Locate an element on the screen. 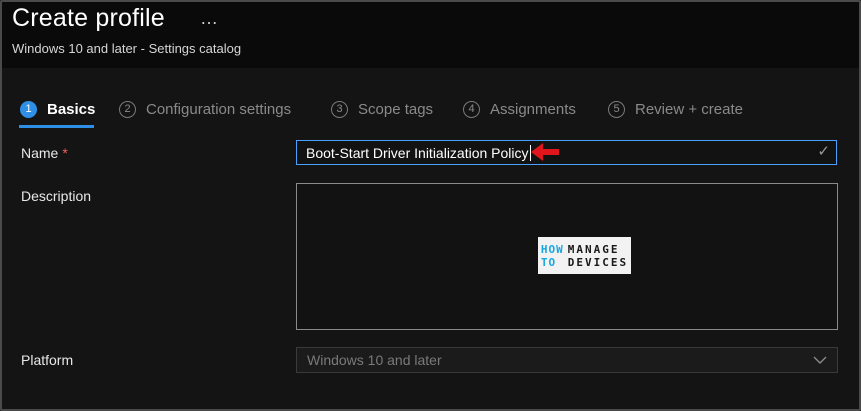 The image size is (861, 411). logo-how: HOW is located at coordinates (552, 249).